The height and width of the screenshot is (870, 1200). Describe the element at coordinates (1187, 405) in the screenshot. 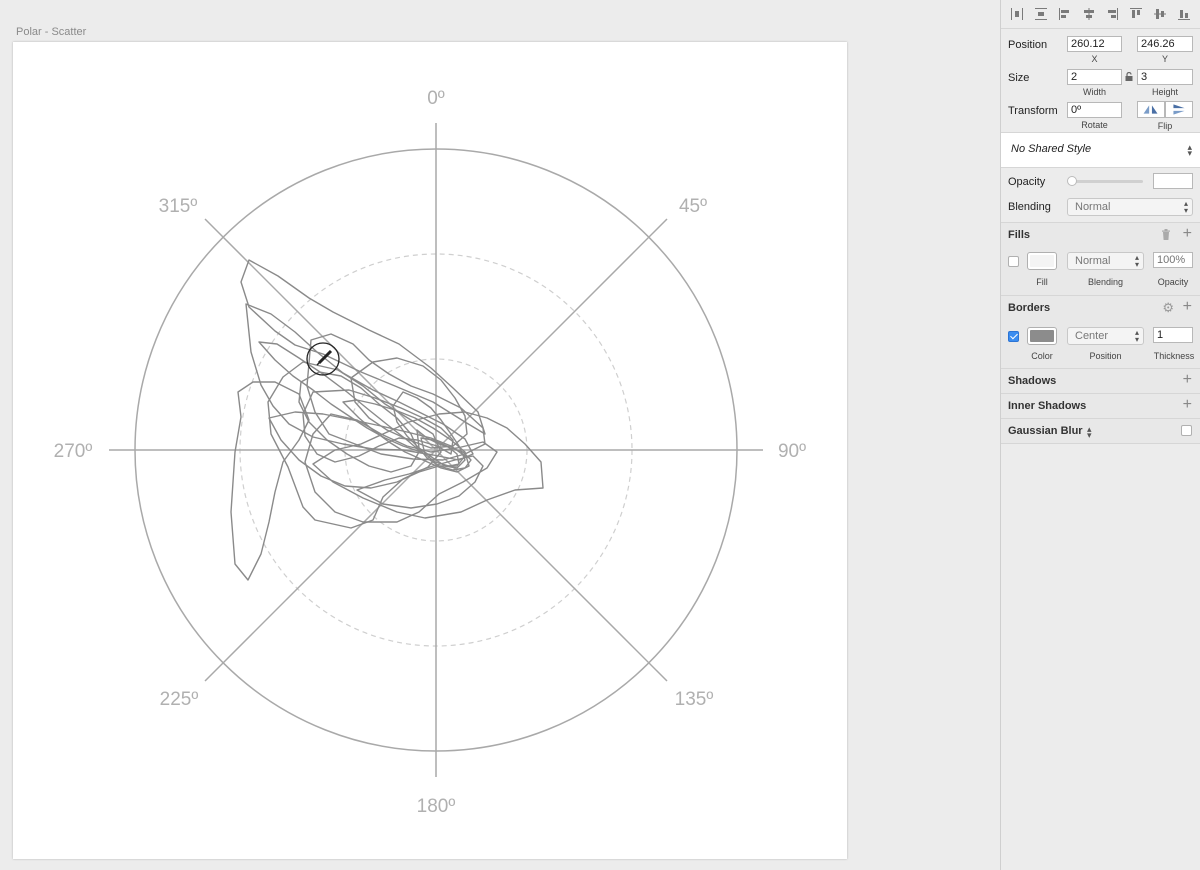

I see `add-inner-shadow-icon: +` at that location.